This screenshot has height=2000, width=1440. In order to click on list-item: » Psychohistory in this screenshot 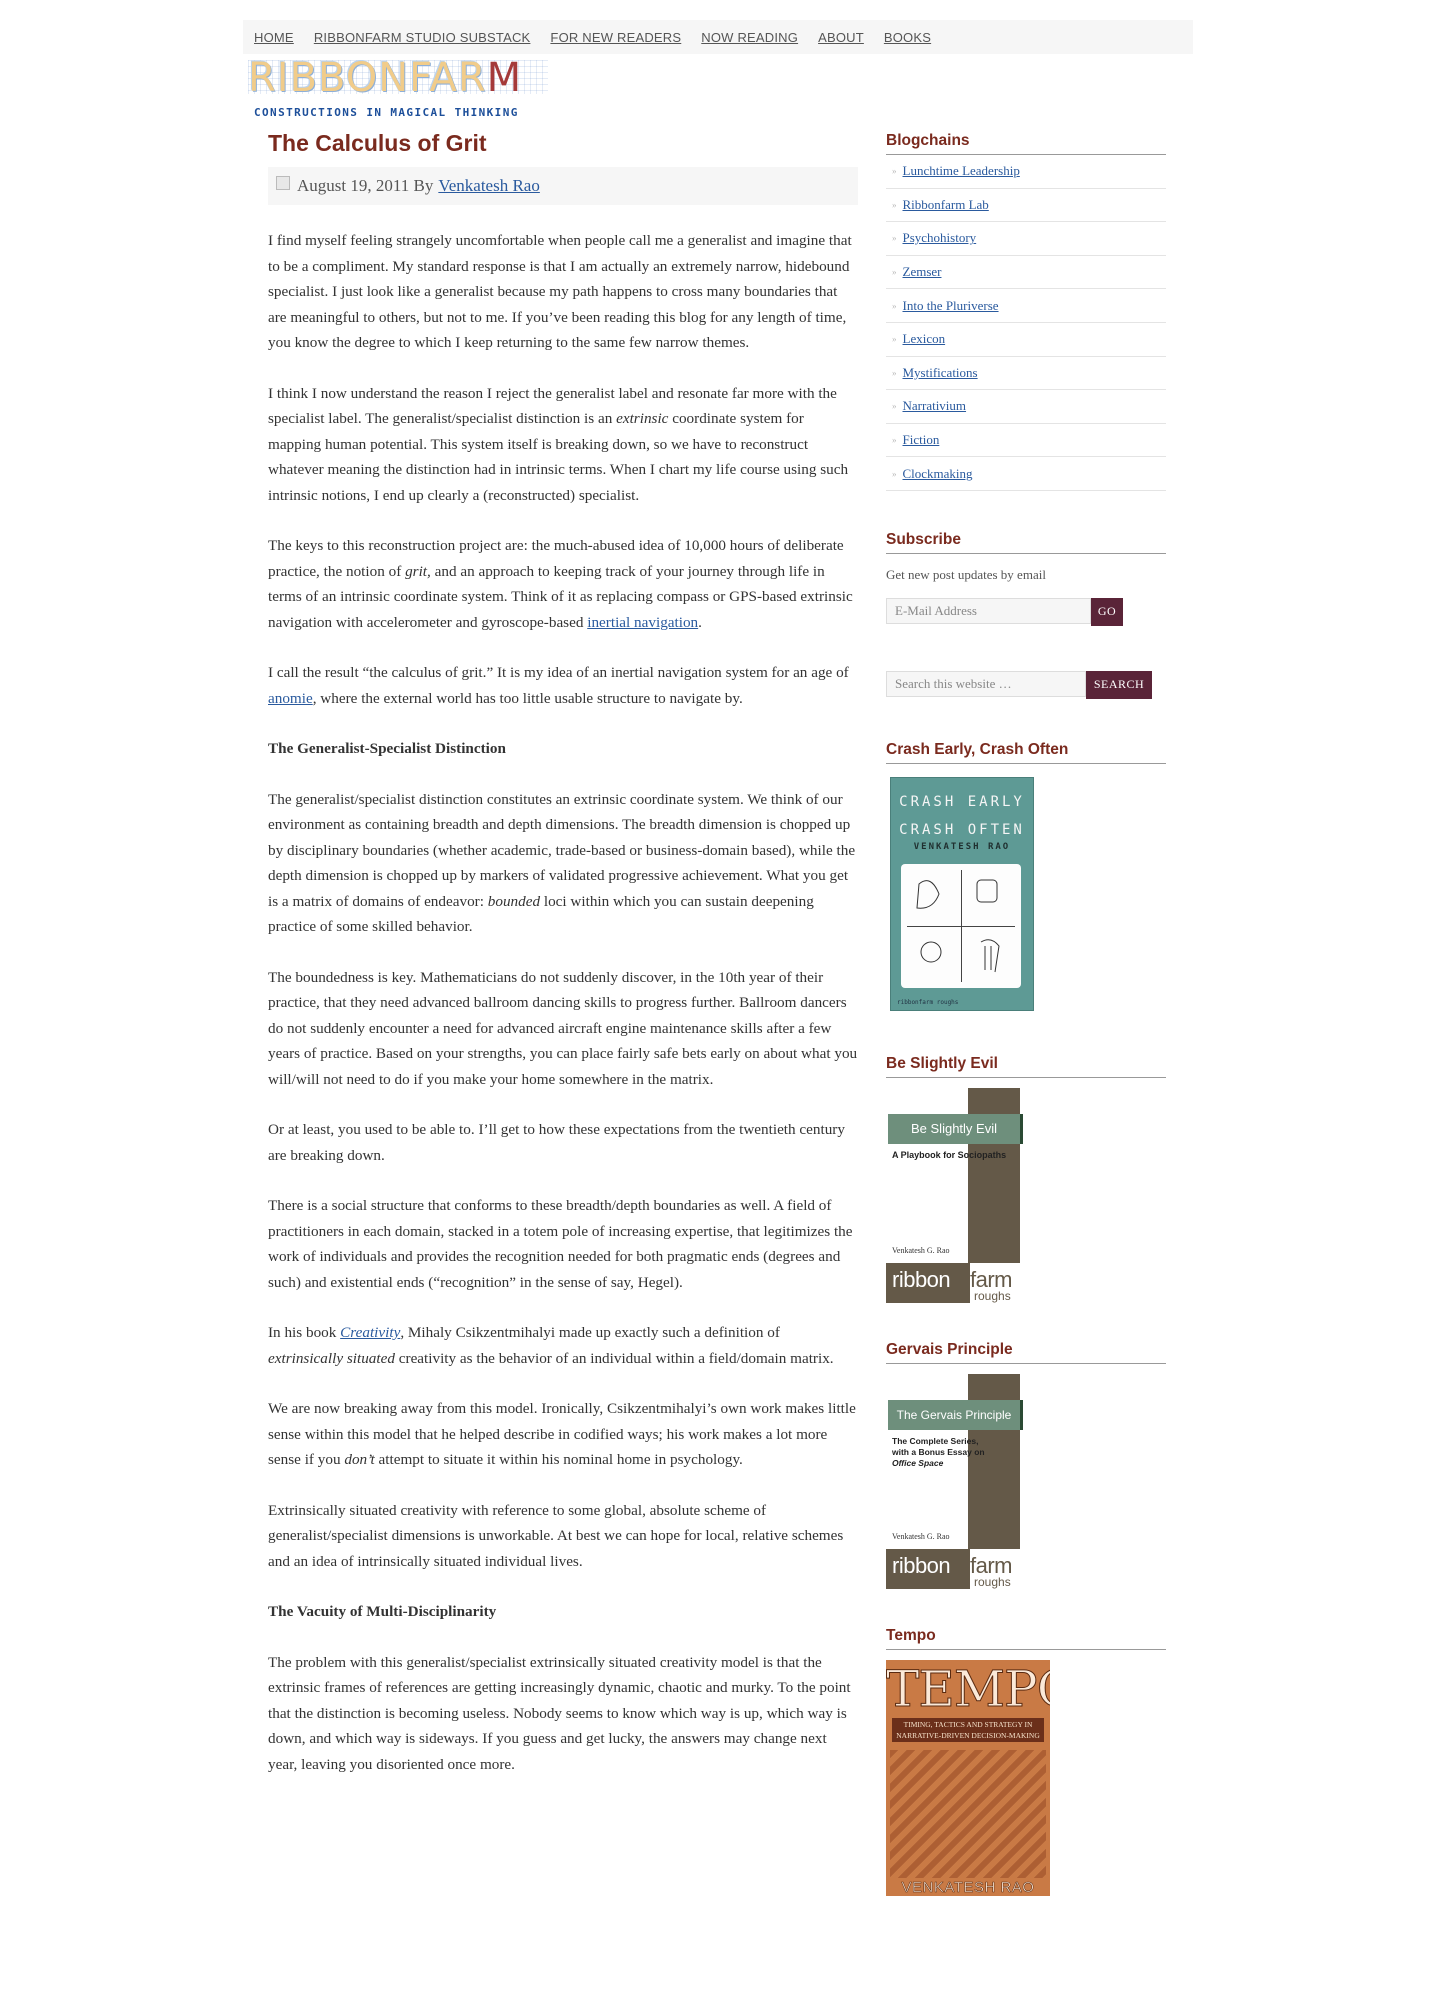, I will do `click(1026, 239)`.